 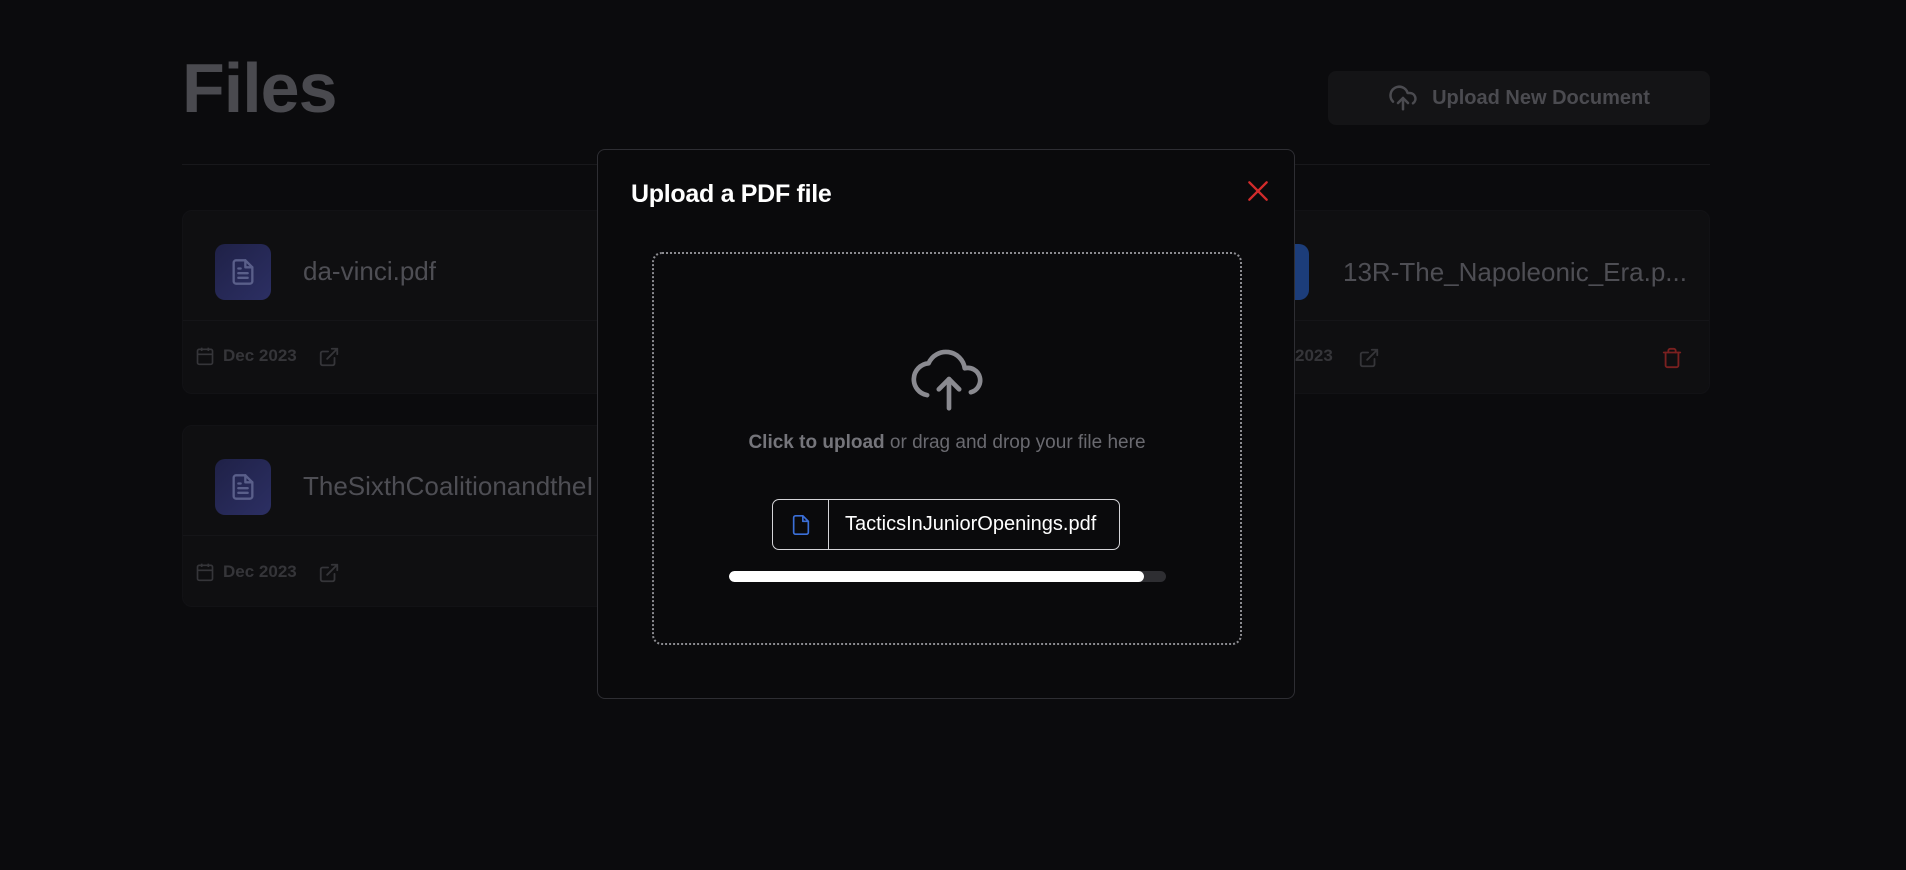 I want to click on chip-icon-cell, so click(x=801, y=524).